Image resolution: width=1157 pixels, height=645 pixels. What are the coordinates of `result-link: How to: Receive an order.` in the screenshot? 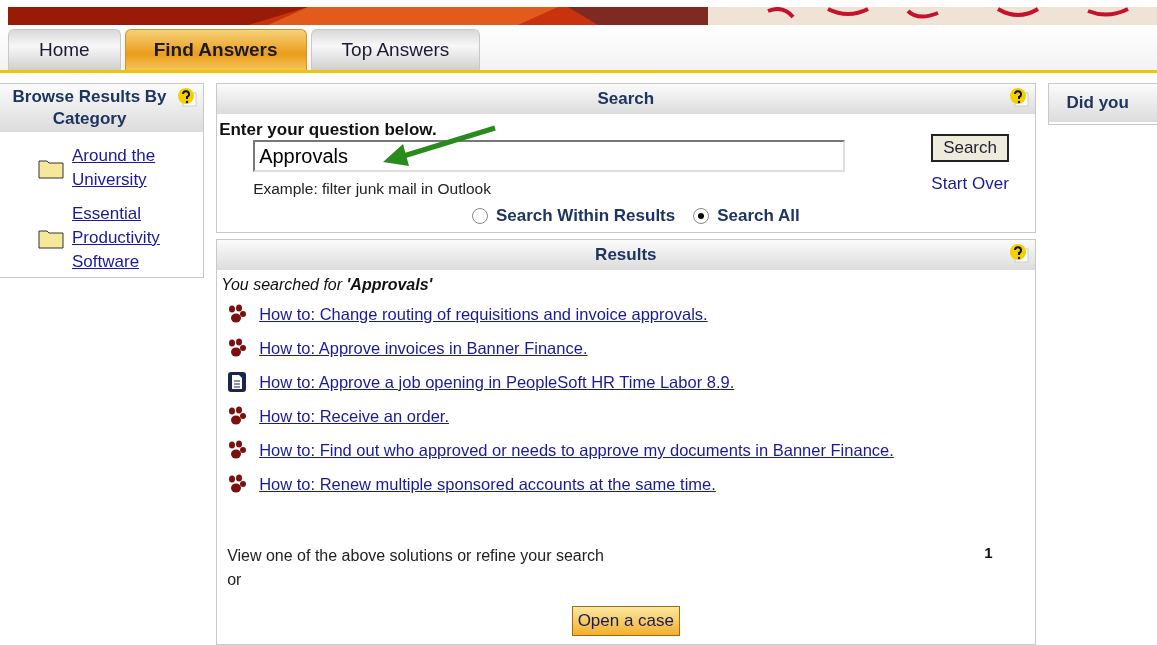 It's located at (354, 416).